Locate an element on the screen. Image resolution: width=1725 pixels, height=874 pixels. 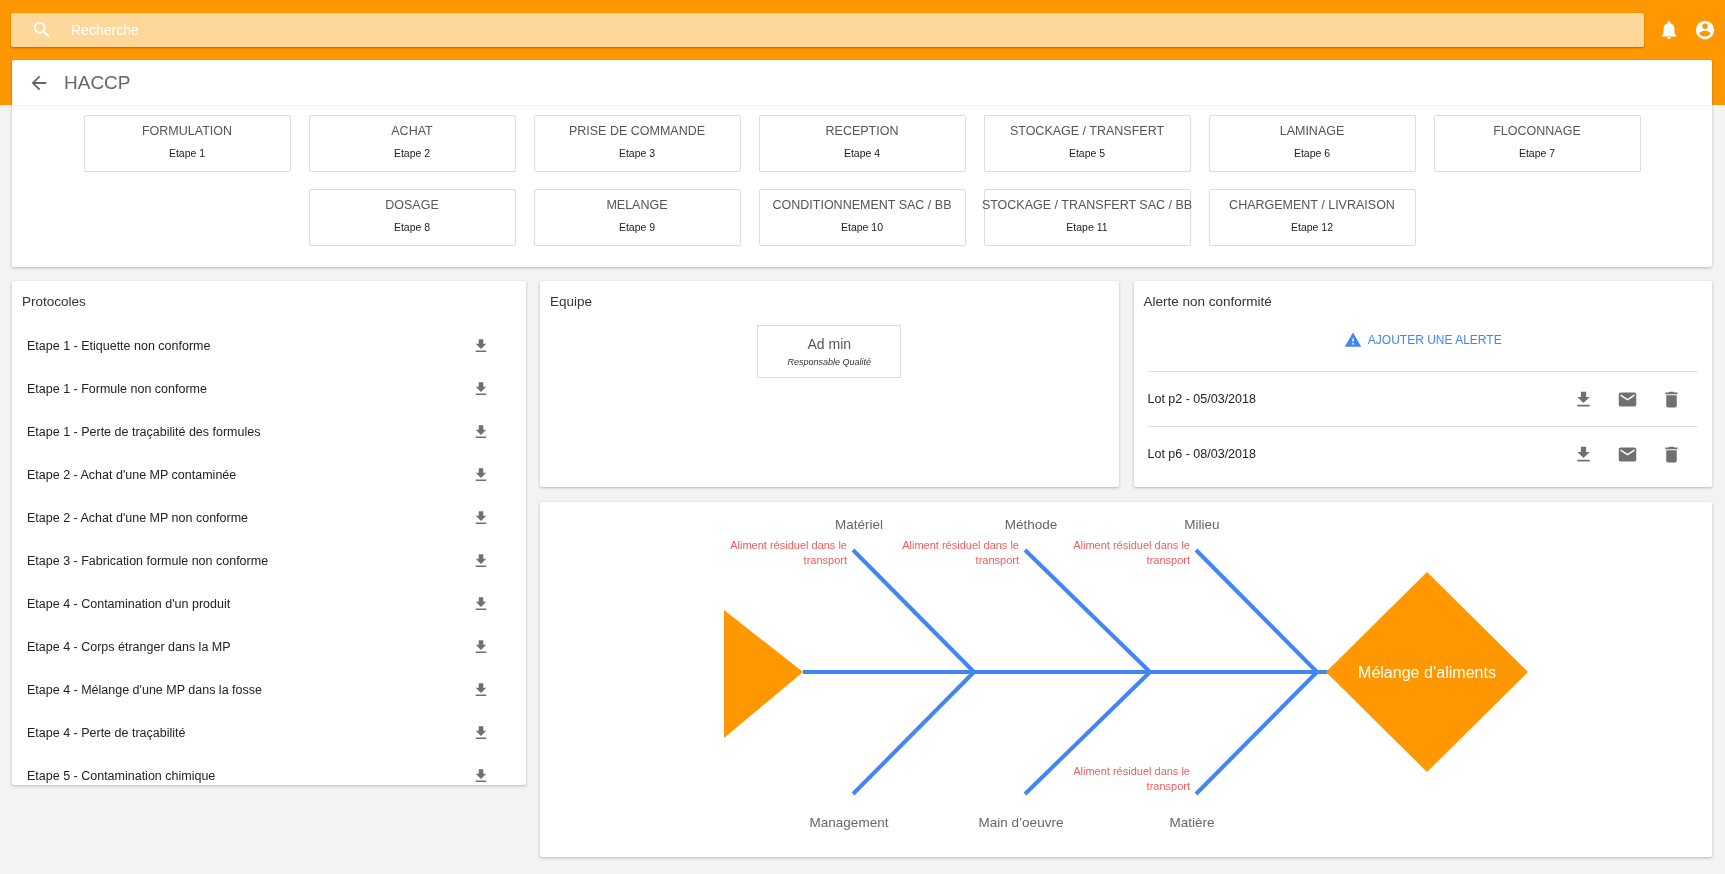
step-card: STOCKAGE / TRANSFERT SAC / BB Etape 11 is located at coordinates (1087, 217).